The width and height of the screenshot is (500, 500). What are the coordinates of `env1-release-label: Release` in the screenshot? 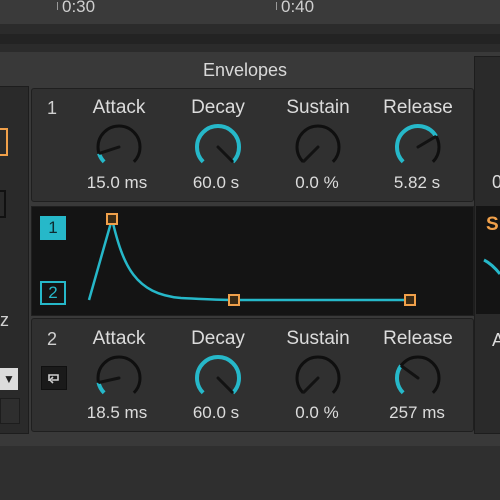 It's located at (418, 107).